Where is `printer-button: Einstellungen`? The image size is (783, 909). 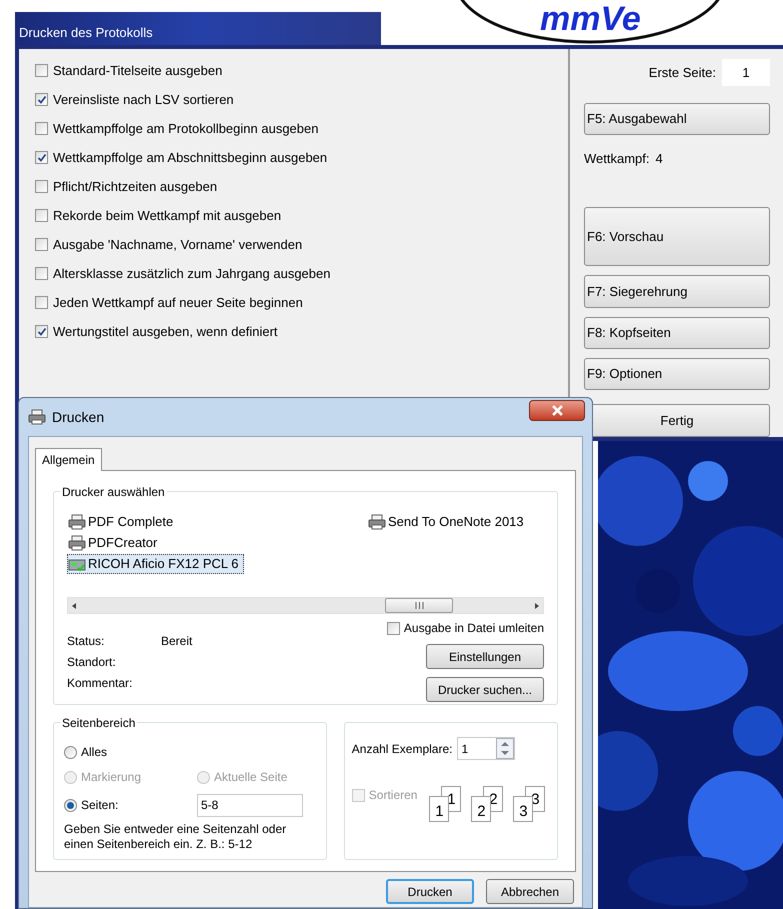 printer-button: Einstellungen is located at coordinates (485, 656).